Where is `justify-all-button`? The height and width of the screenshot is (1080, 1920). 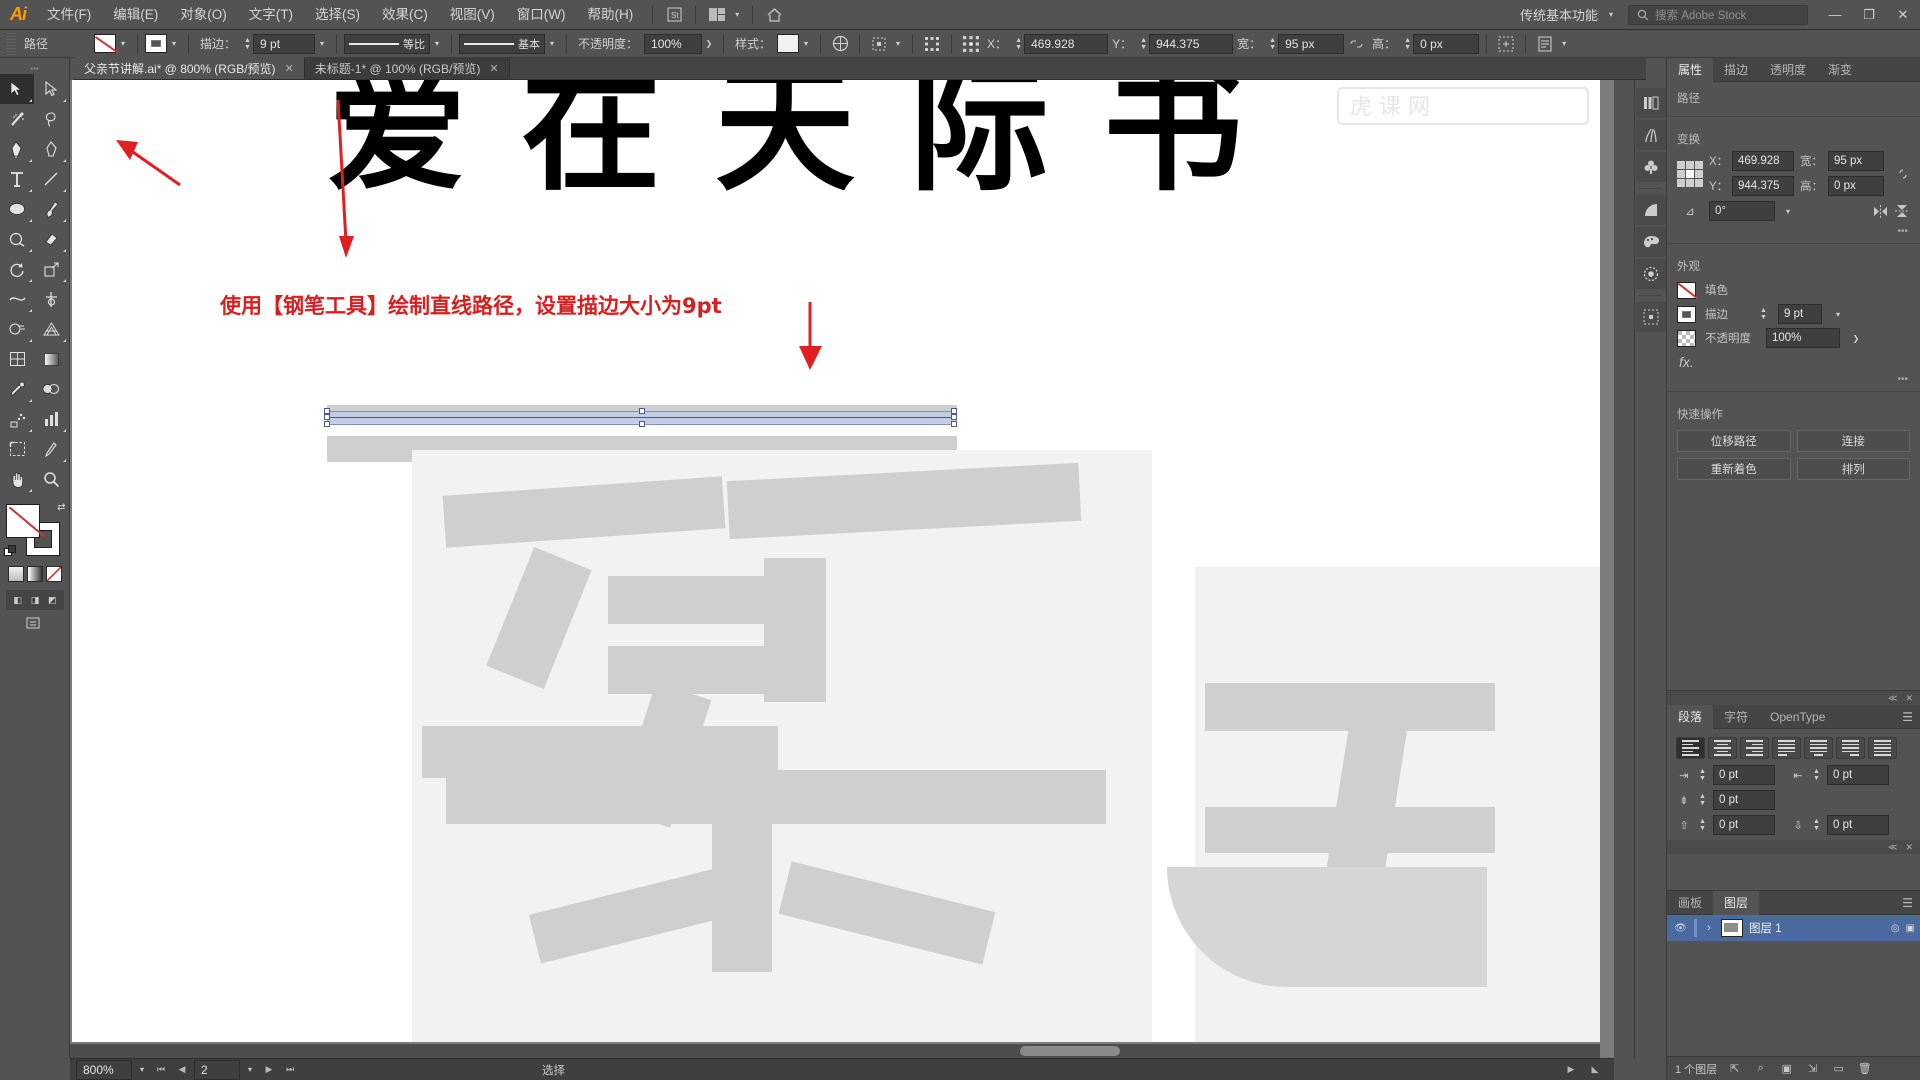 justify-all-button is located at coordinates (1882, 748).